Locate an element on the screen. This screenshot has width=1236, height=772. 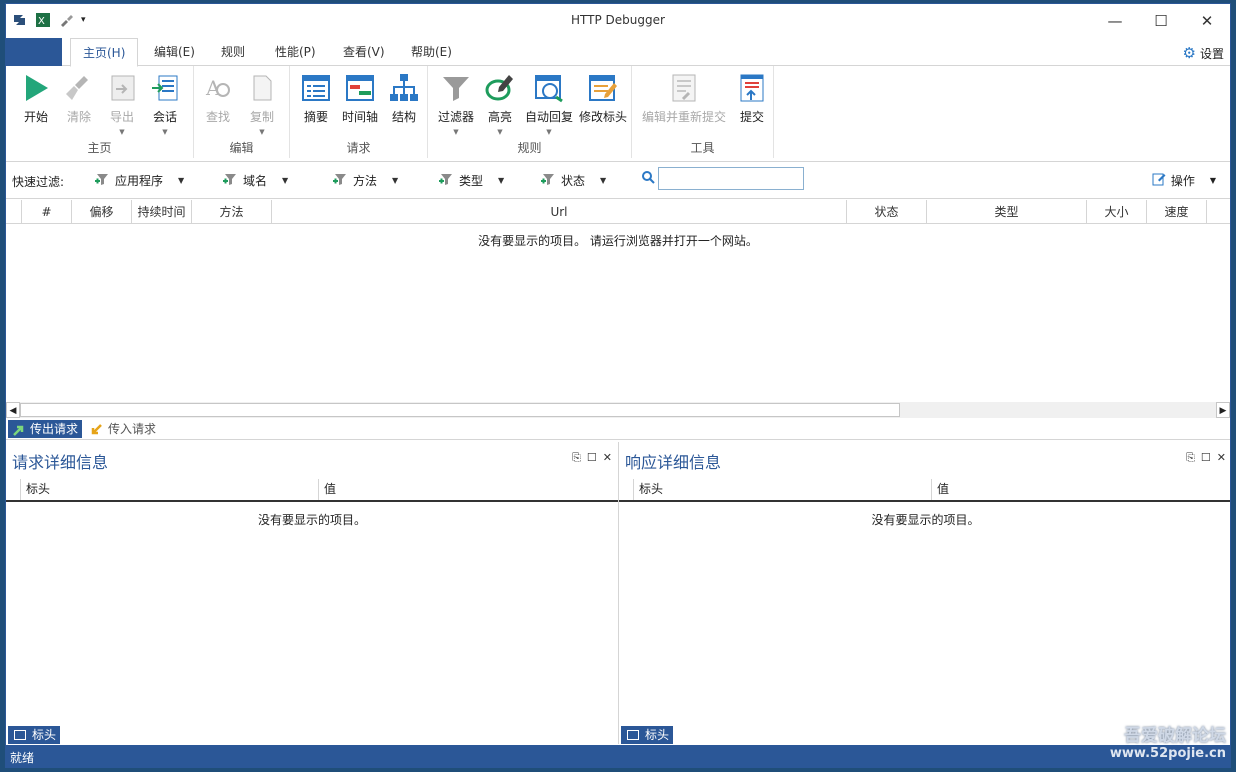
submit-icon is located at coordinates (752, 88).